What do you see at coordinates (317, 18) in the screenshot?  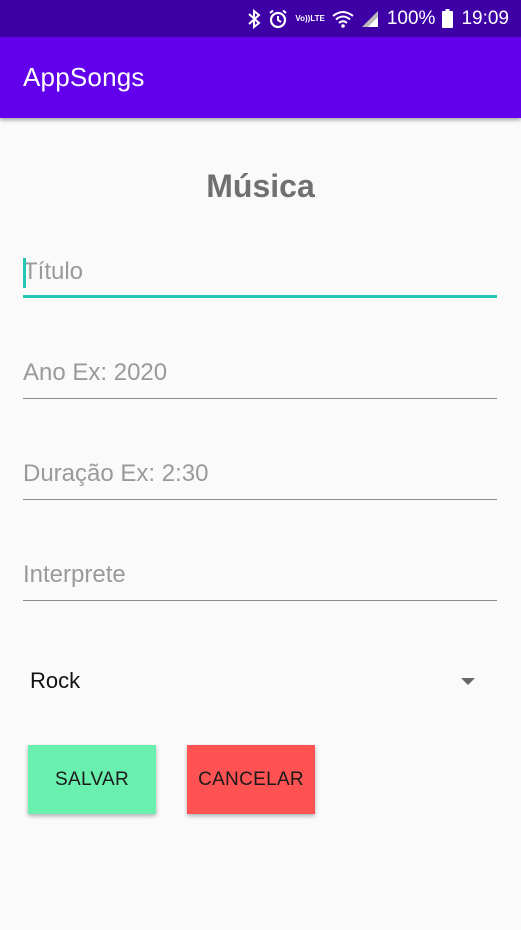 I see `volte-bottom-label: LTE` at bounding box center [317, 18].